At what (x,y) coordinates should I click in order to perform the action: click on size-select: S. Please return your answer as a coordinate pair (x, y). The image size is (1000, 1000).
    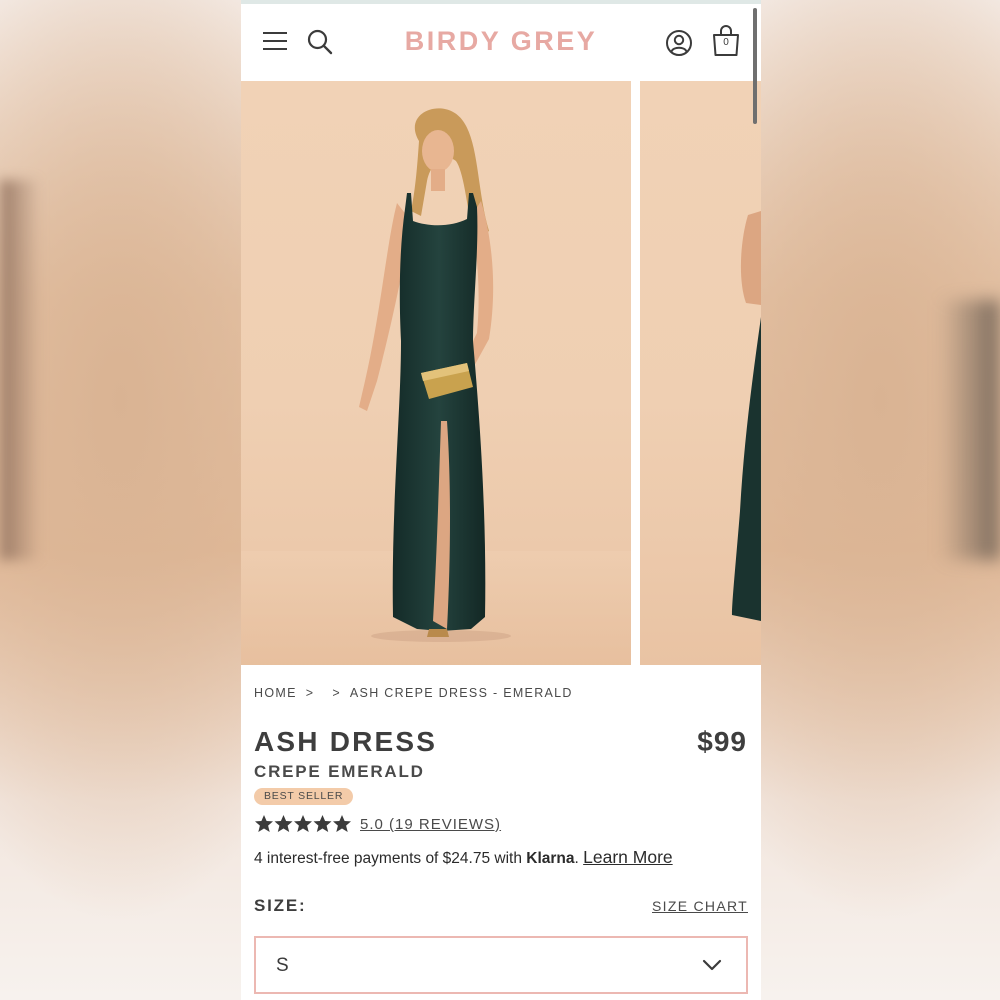
    Looking at the image, I should click on (501, 965).